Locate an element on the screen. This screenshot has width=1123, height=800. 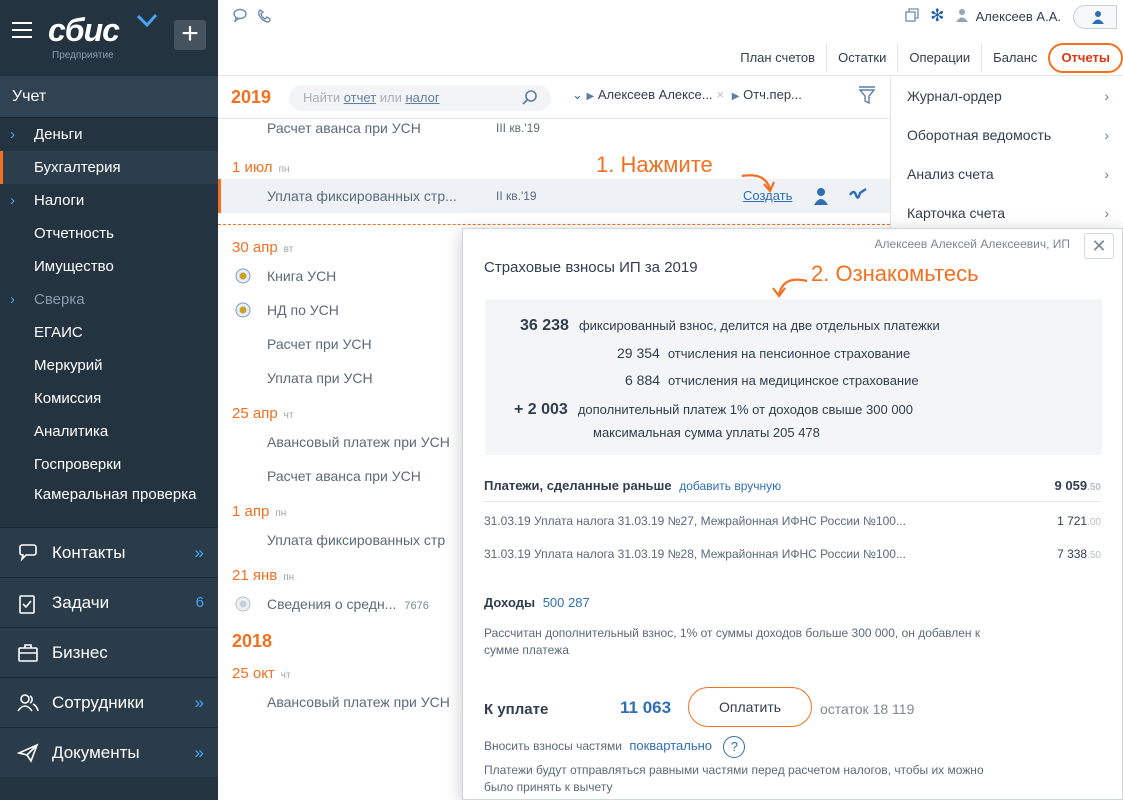
section-accounting: Учет is located at coordinates (109, 97).